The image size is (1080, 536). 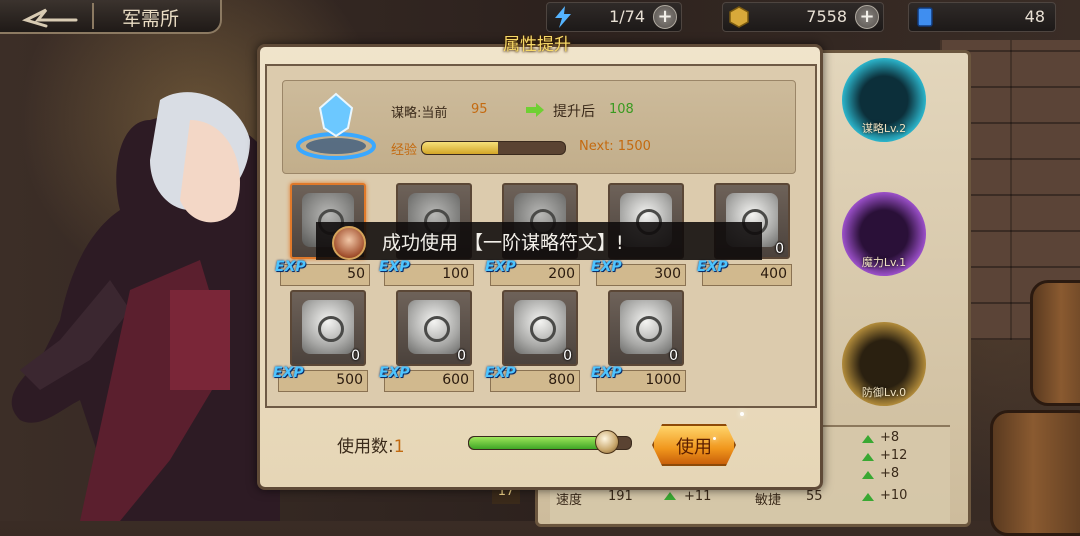 What do you see at coordinates (698, 496) in the screenshot?
I see `speed-bonus: +11` at bounding box center [698, 496].